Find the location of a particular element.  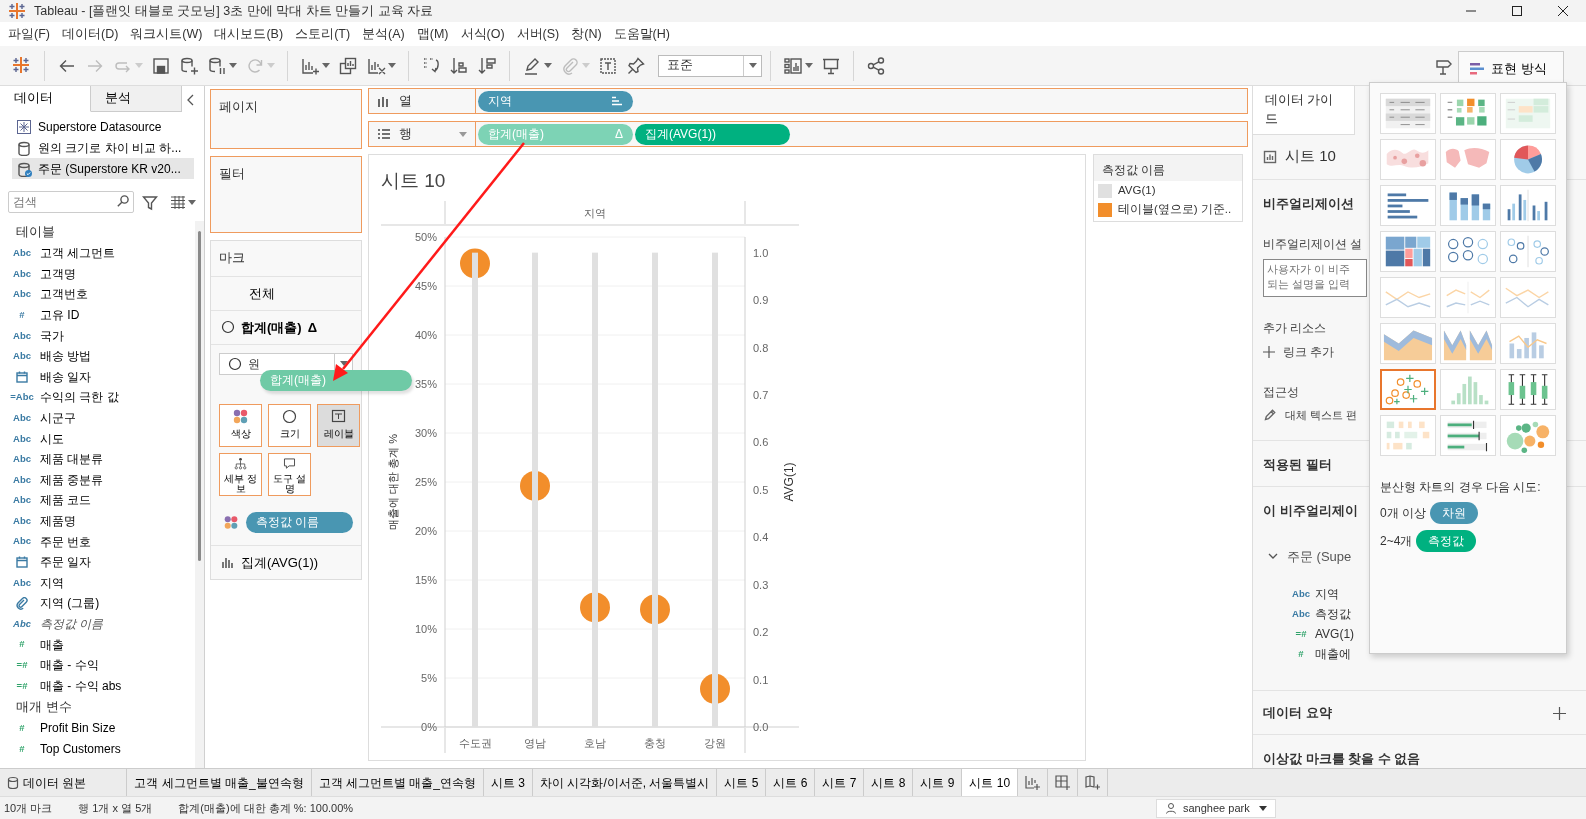

field-item: # Top Customers is located at coordinates (97, 749).